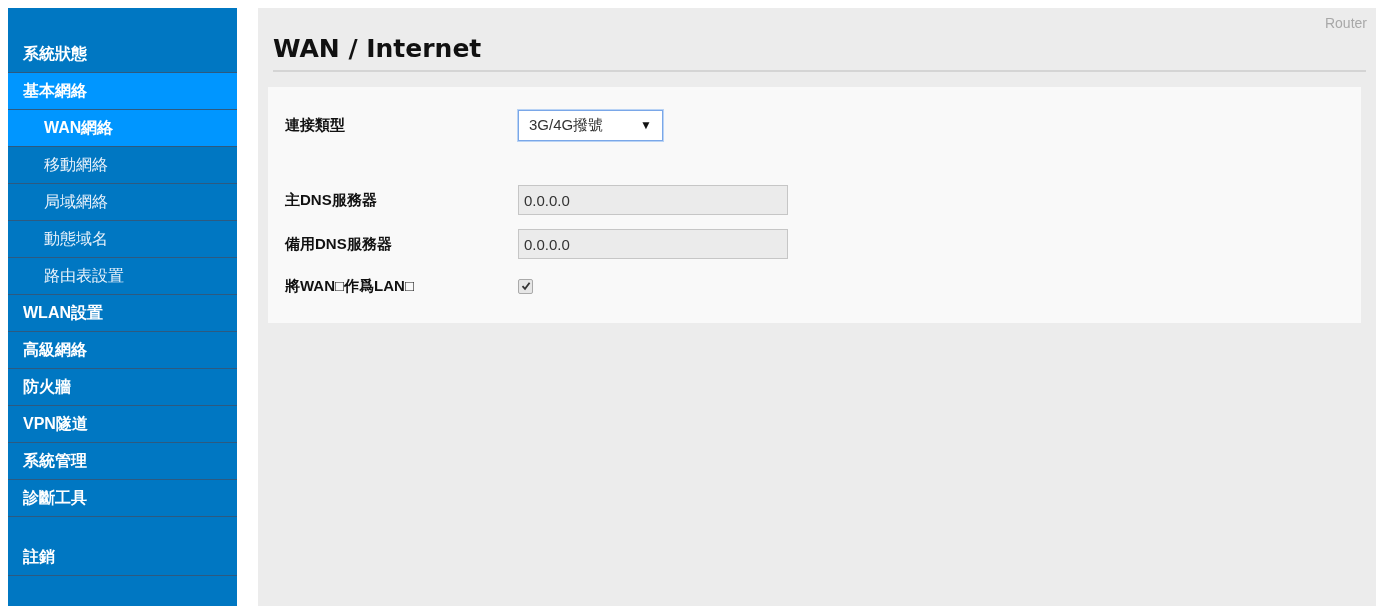 The height and width of the screenshot is (606, 1386). I want to click on nav-item: VPN隧道, so click(122, 424).